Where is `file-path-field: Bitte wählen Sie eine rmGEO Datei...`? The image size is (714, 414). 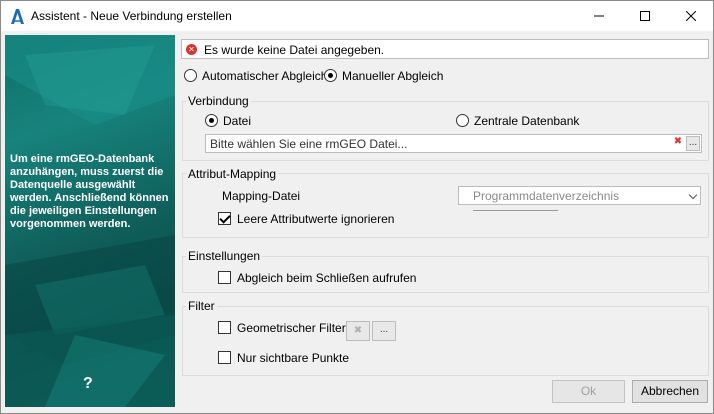
file-path-field: Bitte wählen Sie eine rmGEO Datei... is located at coordinates (453, 143).